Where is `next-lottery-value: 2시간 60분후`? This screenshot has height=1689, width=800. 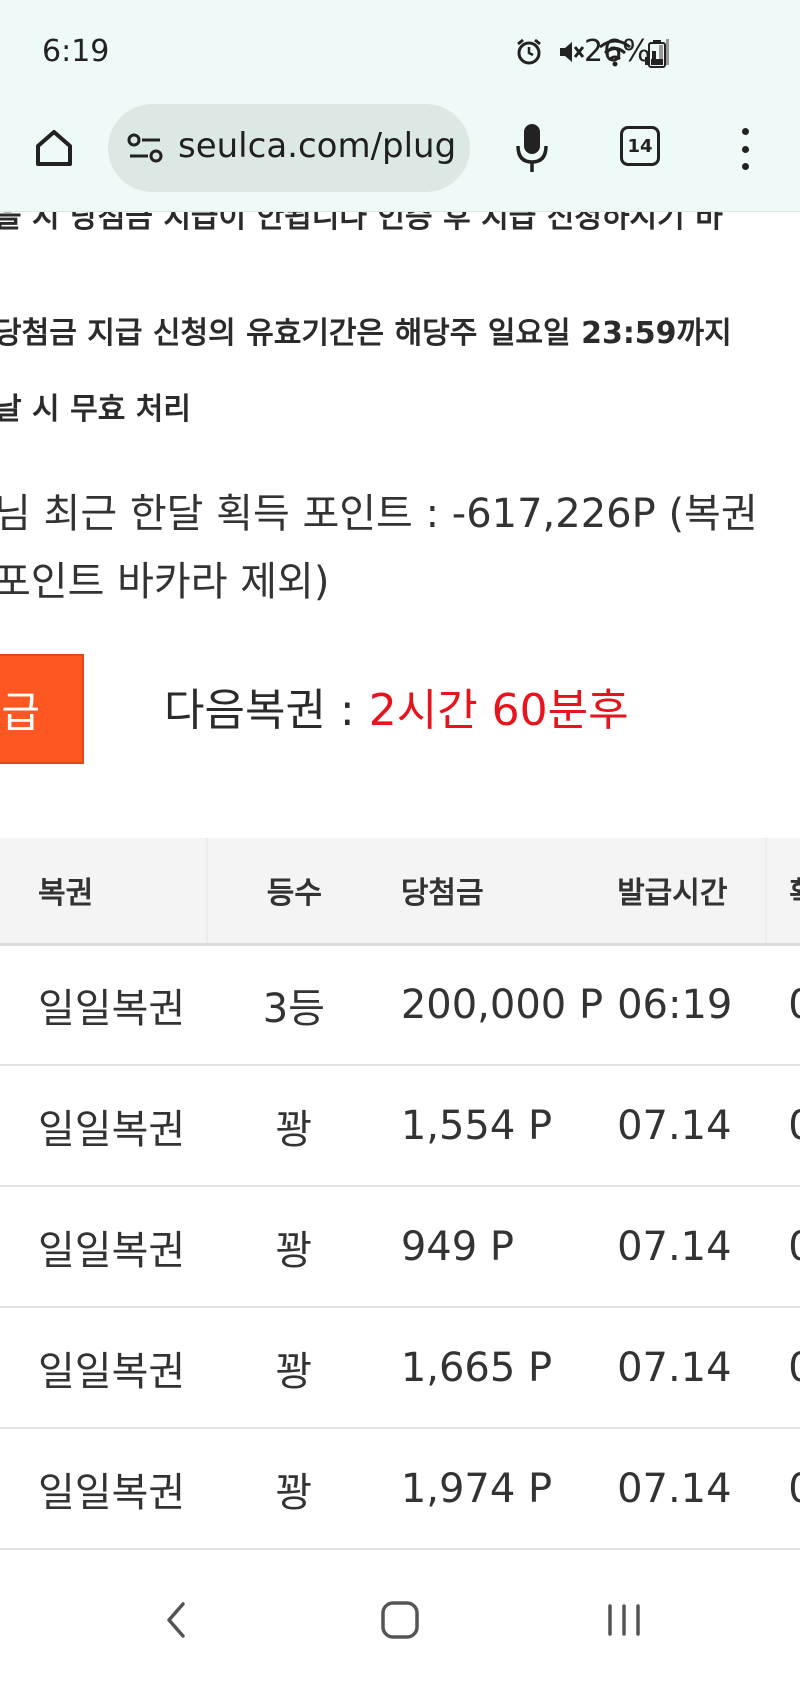 next-lottery-value: 2시간 60분후 is located at coordinates (498, 710).